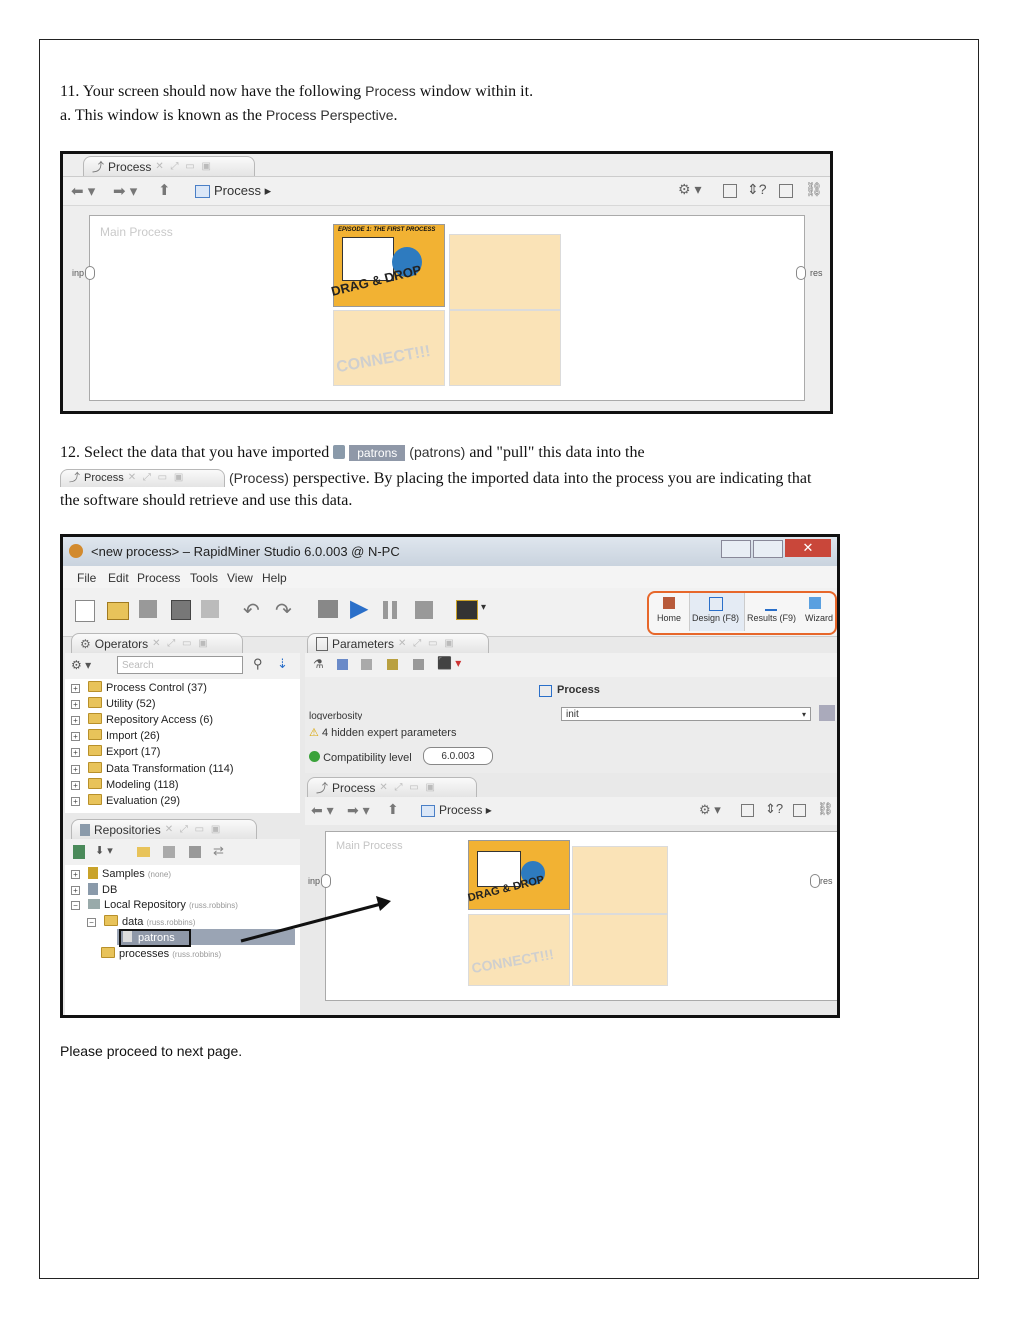  I want to click on back-arrow-icon: ⬅ ▾, so click(83, 191).